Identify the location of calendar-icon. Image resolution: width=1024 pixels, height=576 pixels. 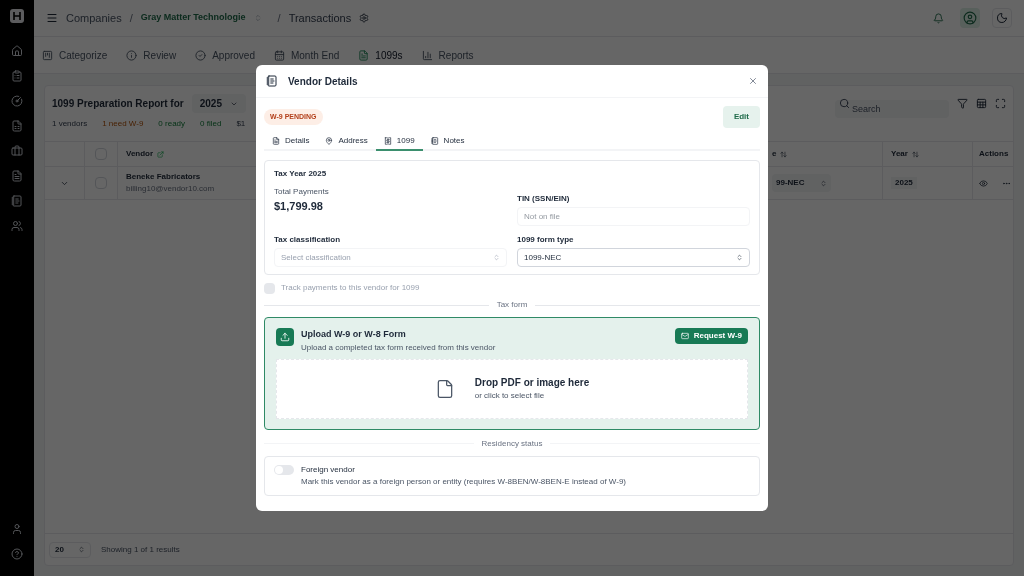
(279, 55).